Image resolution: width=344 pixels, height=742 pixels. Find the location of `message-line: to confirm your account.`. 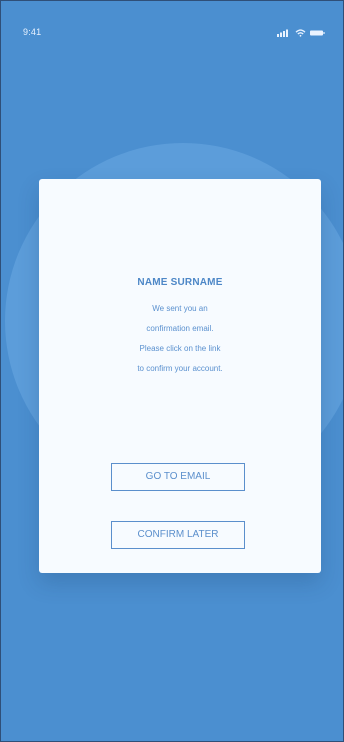

message-line: to confirm your account. is located at coordinates (180, 368).